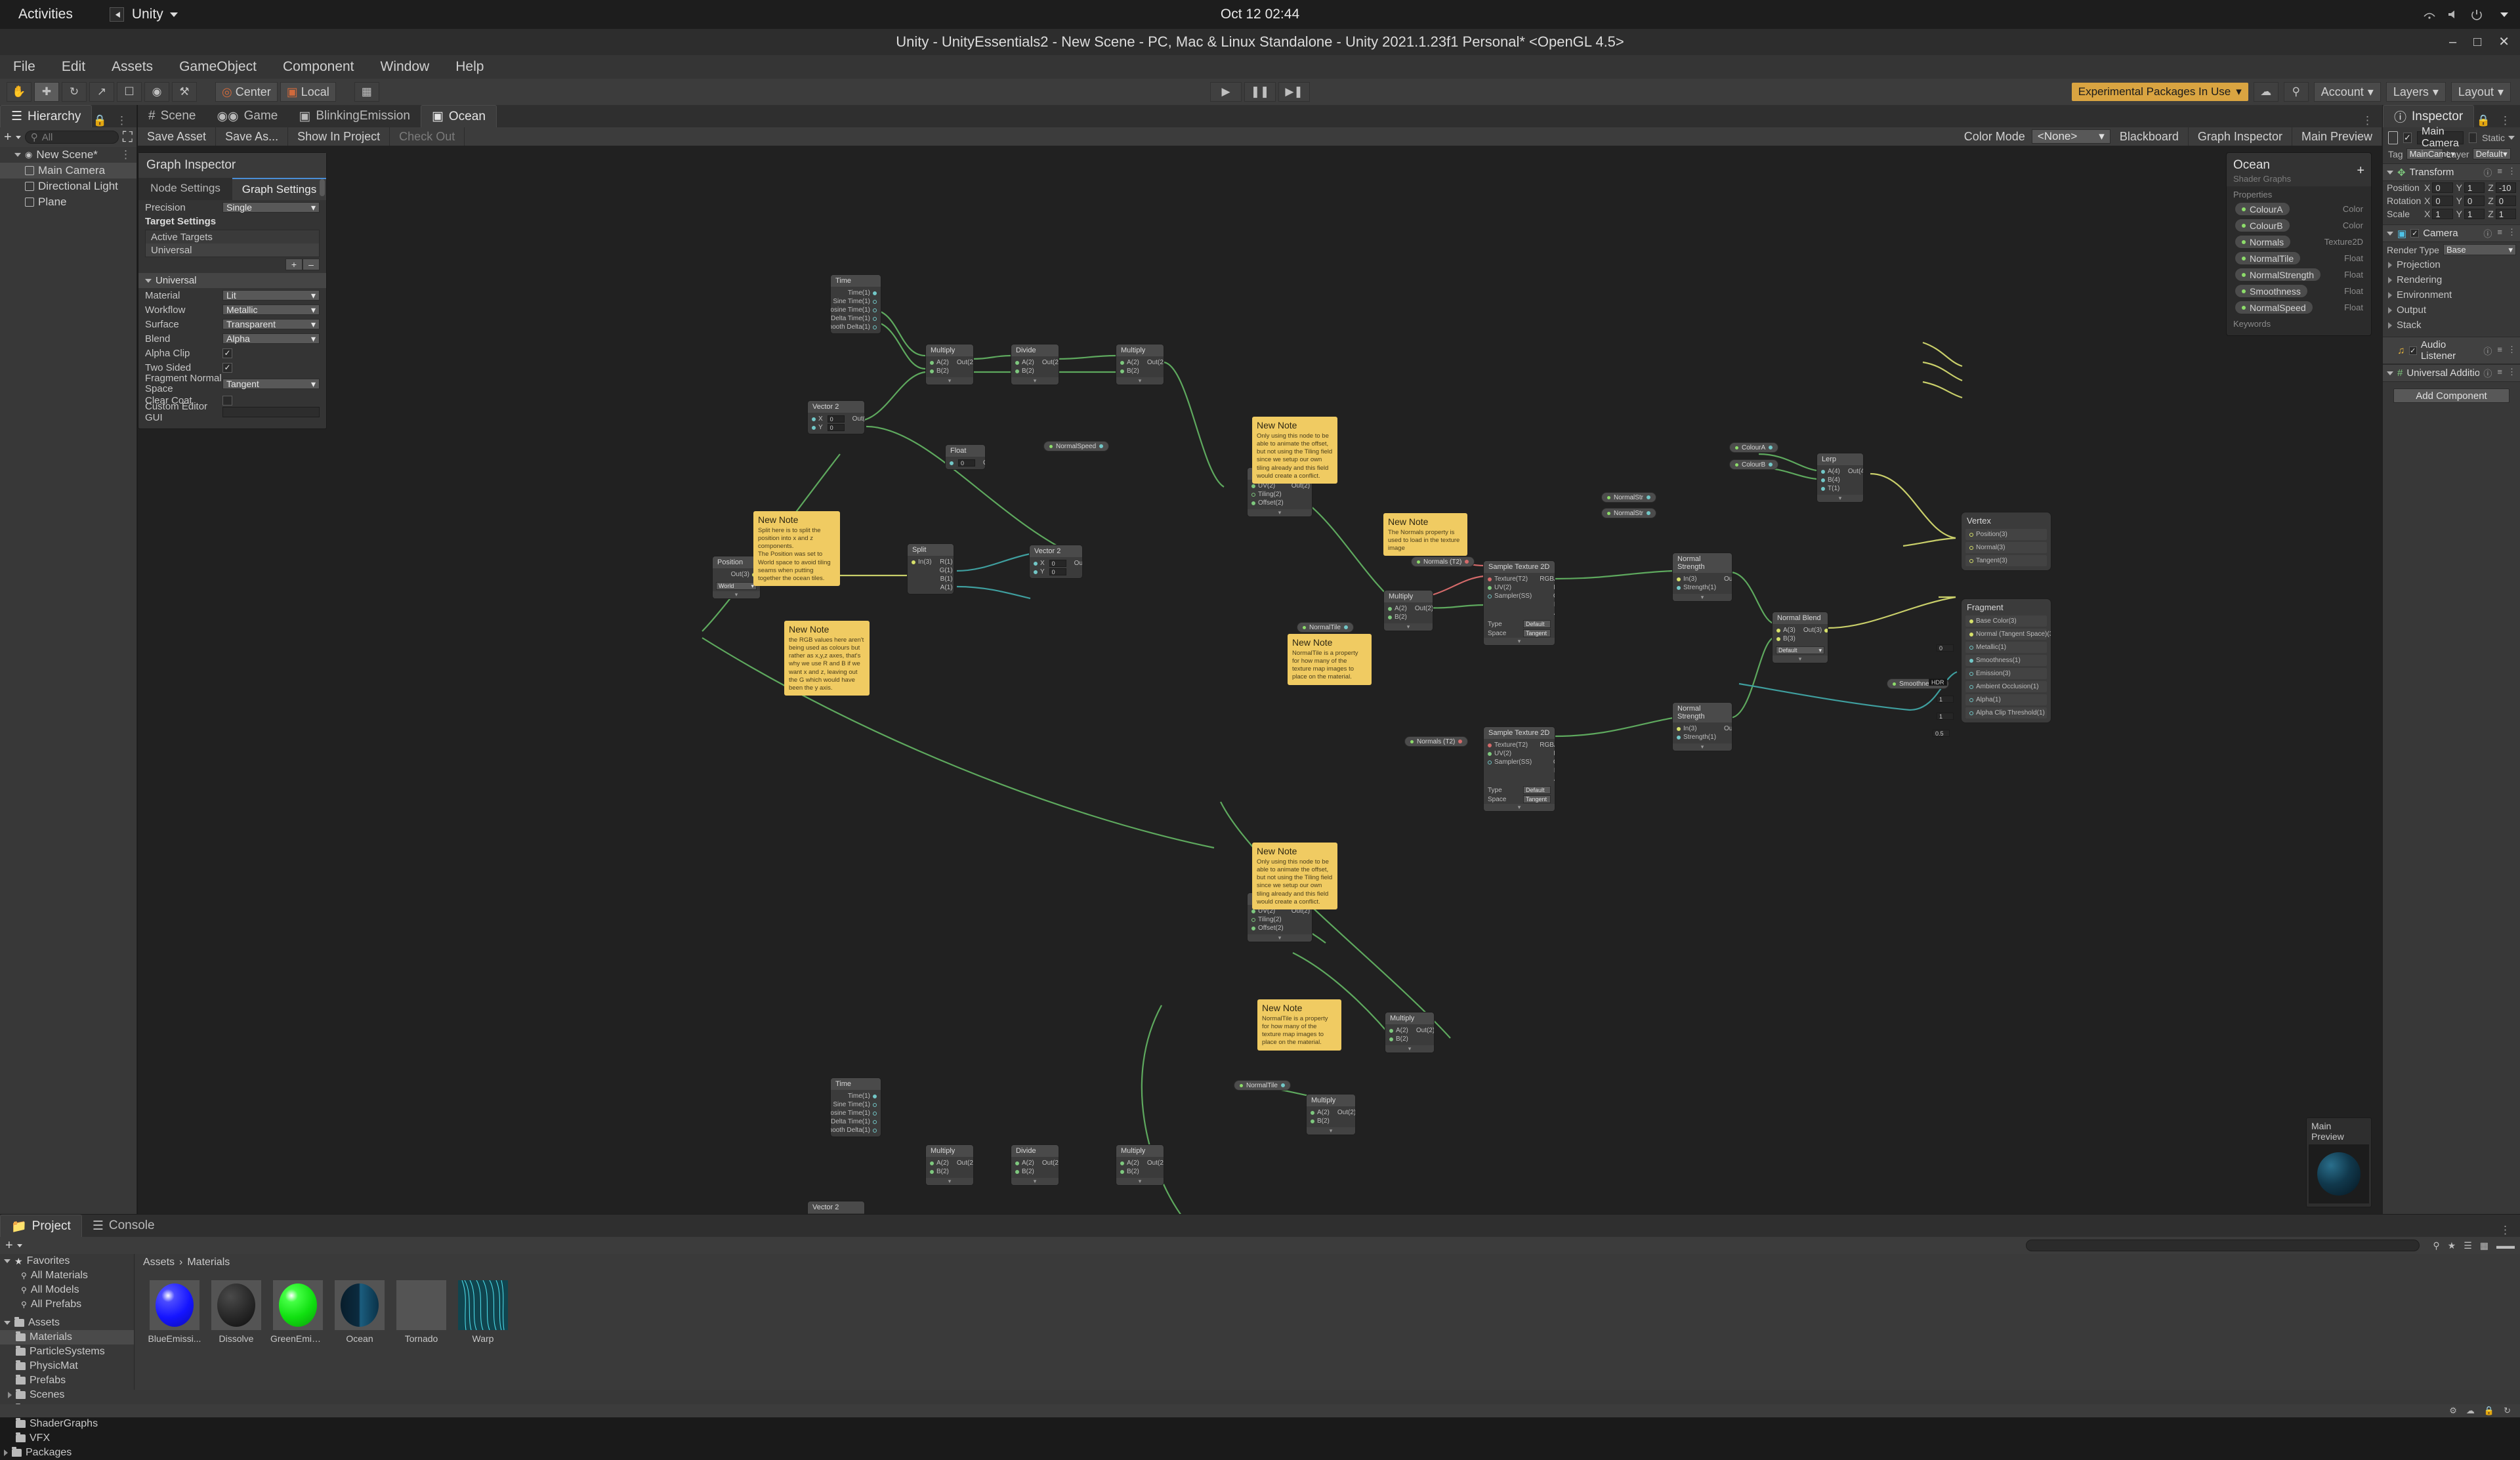  What do you see at coordinates (862, 1096) in the screenshot?
I see `node-port: Time(1)` at bounding box center [862, 1096].